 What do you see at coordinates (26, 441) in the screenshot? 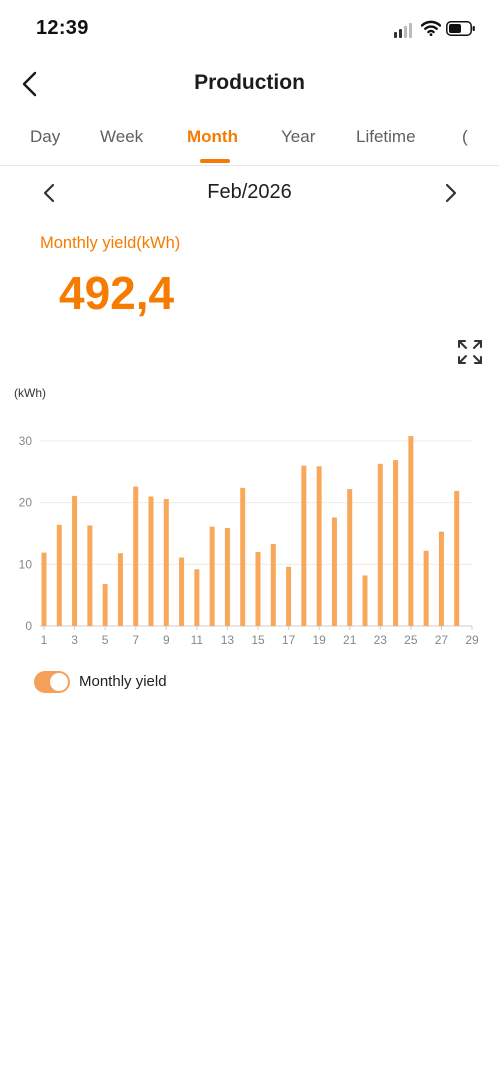
I see `y-tick-label: 30` at bounding box center [26, 441].